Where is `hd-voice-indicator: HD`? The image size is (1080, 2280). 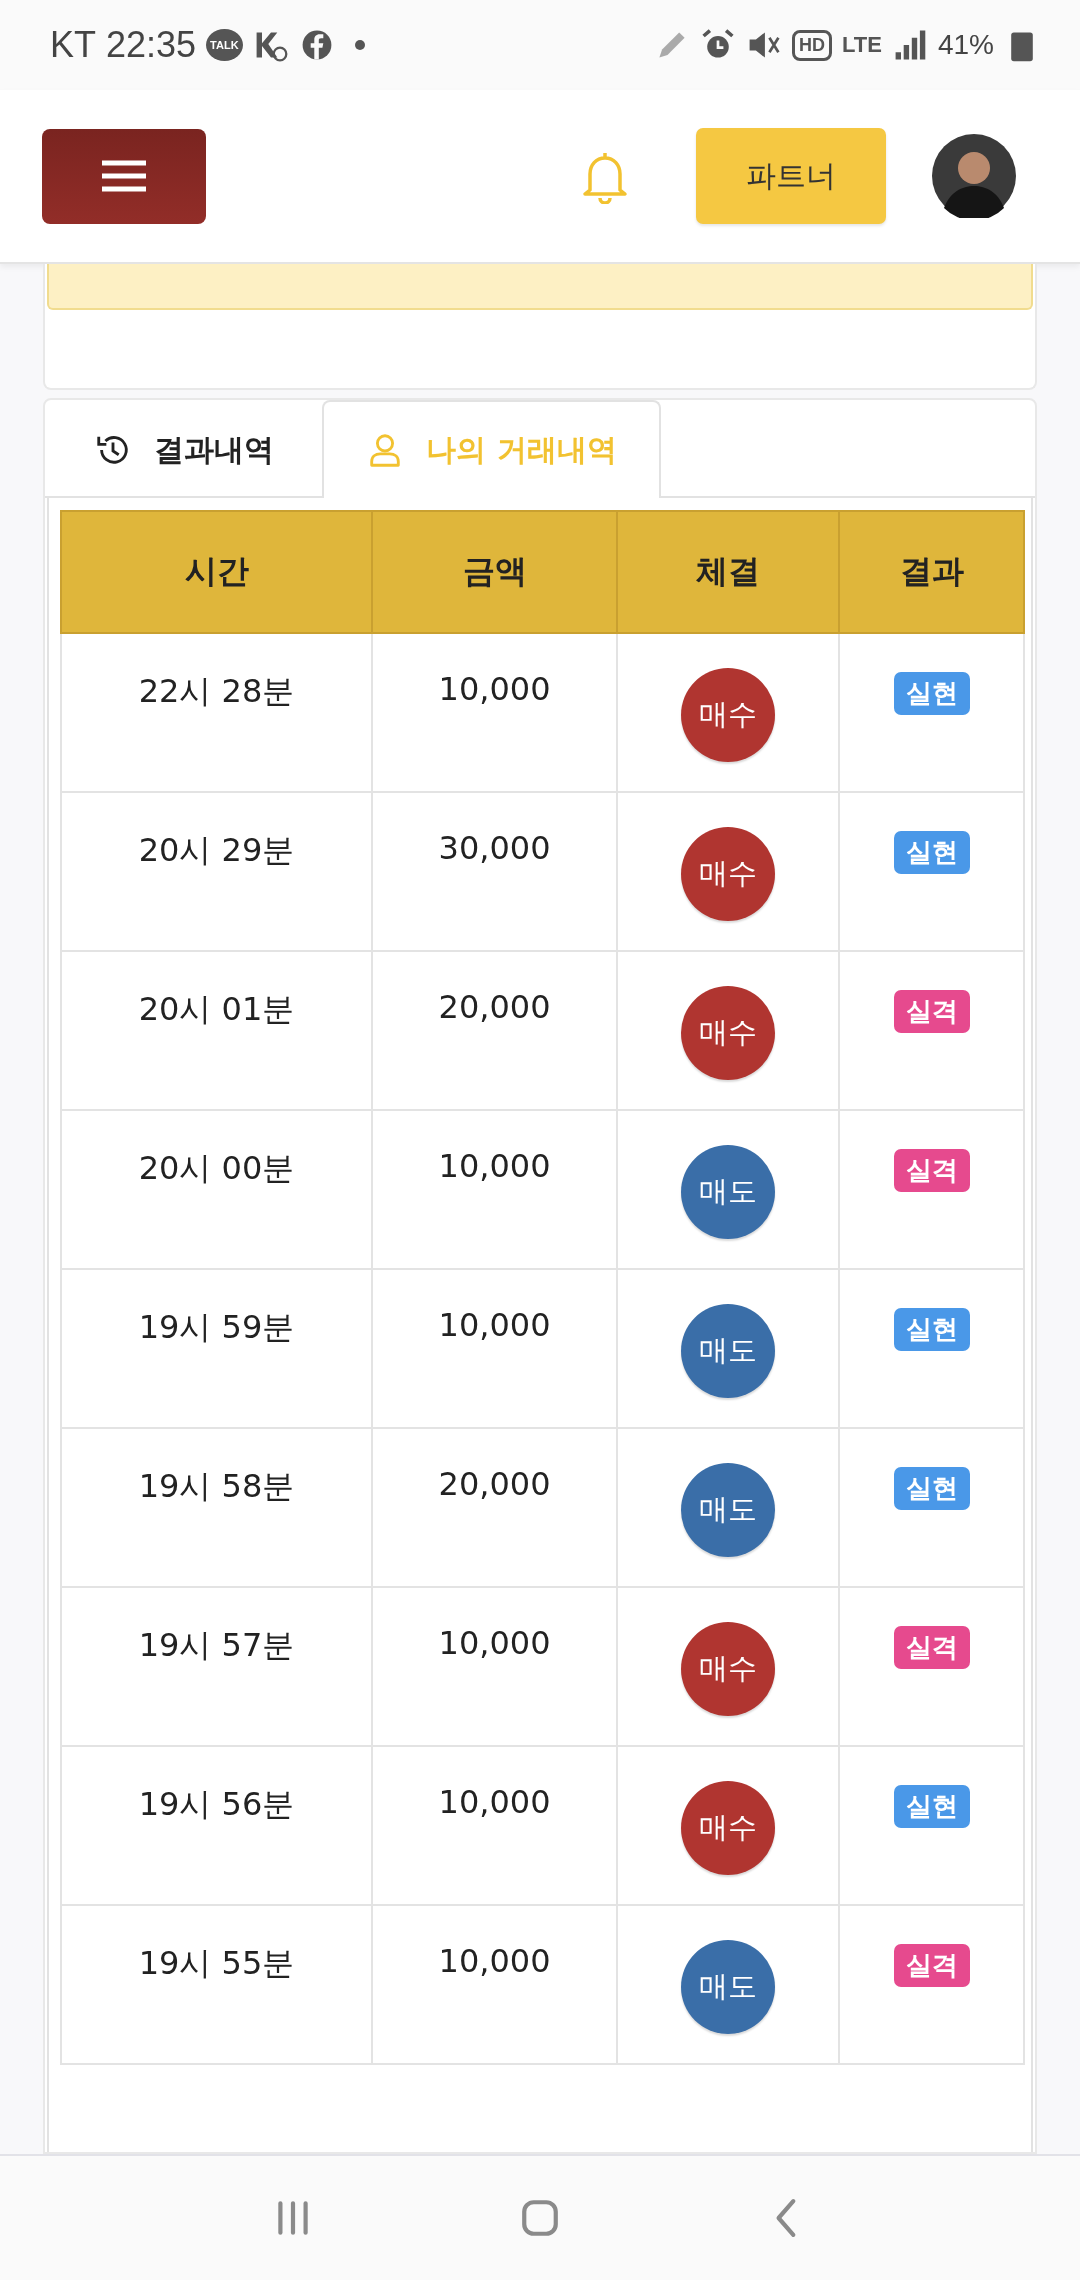
hd-voice-indicator: HD is located at coordinates (812, 45).